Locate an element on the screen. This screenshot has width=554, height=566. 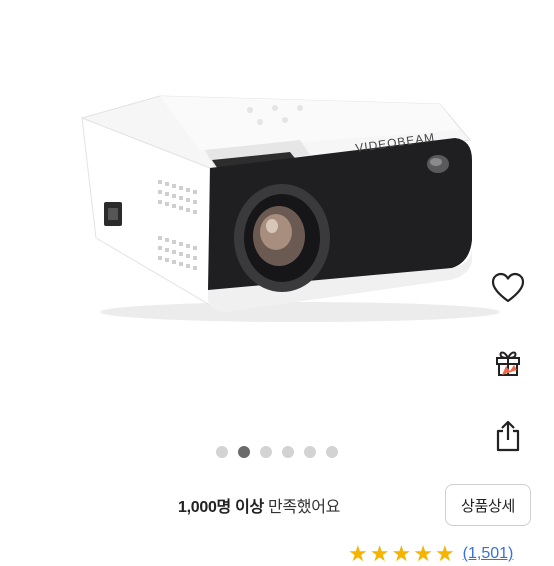
gift-icon is located at coordinates (508, 363).